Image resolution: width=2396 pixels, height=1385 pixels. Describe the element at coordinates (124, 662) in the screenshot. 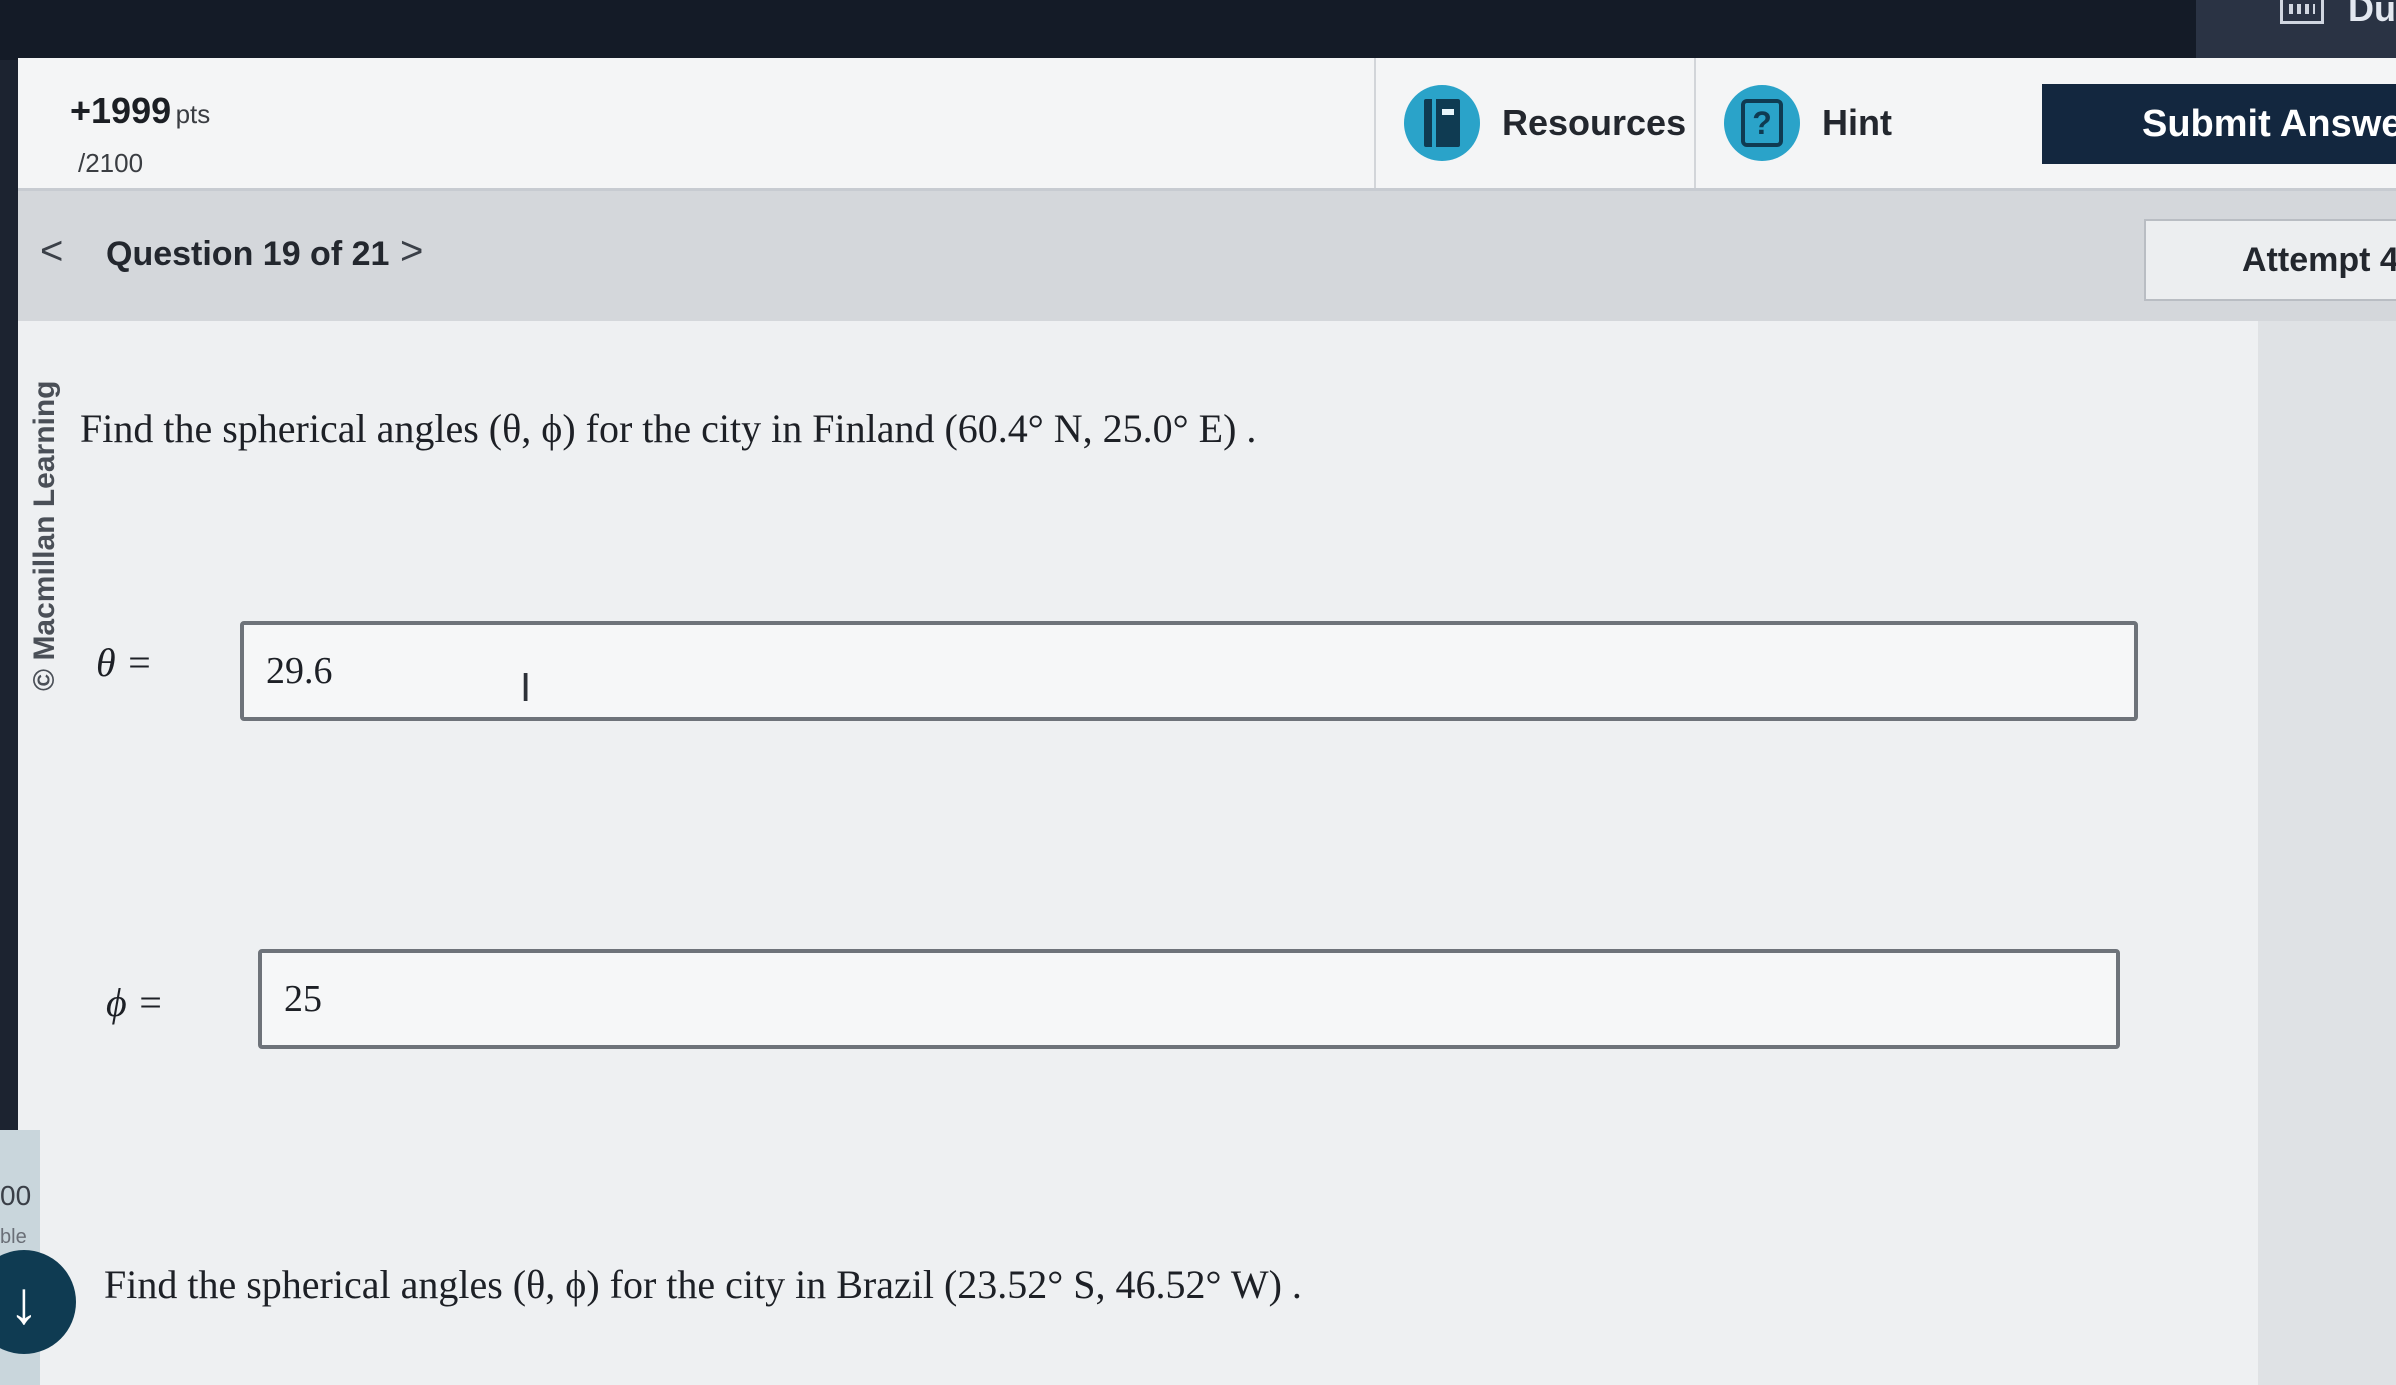

I see `theta-label: θ =` at that location.